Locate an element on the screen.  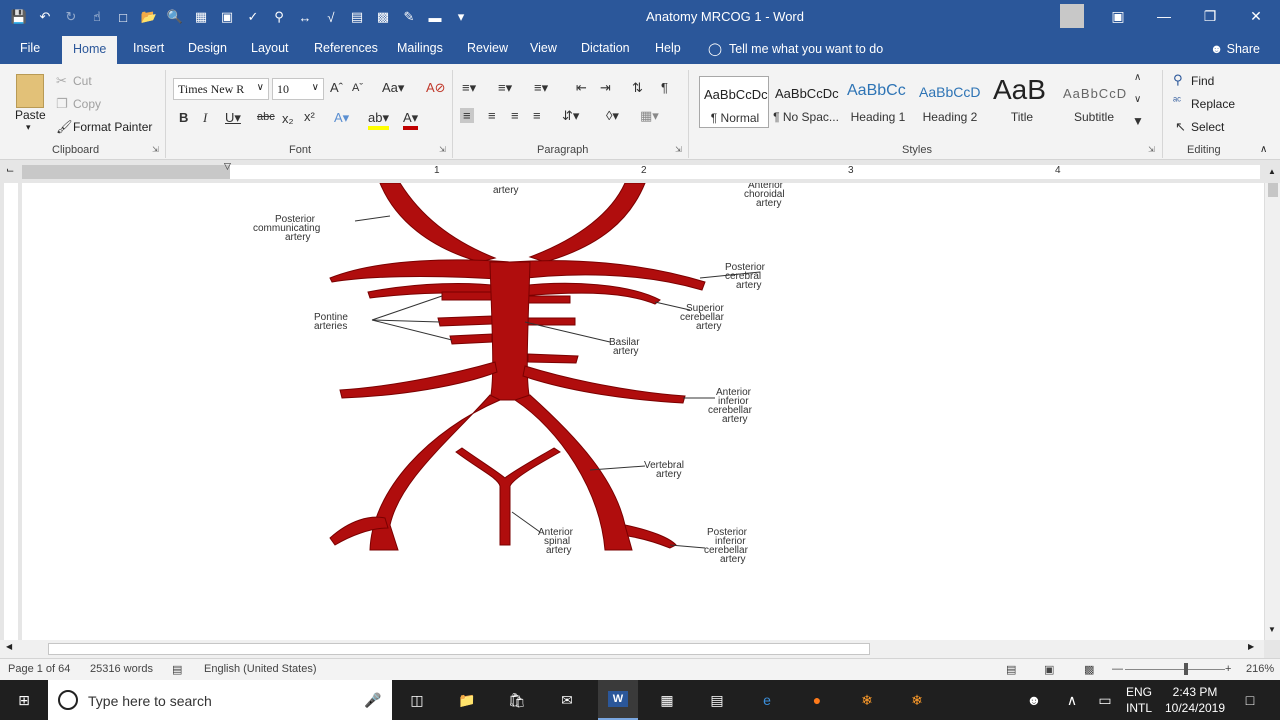
numbering-icon: ≡▾ is located at coordinates (505, 88).